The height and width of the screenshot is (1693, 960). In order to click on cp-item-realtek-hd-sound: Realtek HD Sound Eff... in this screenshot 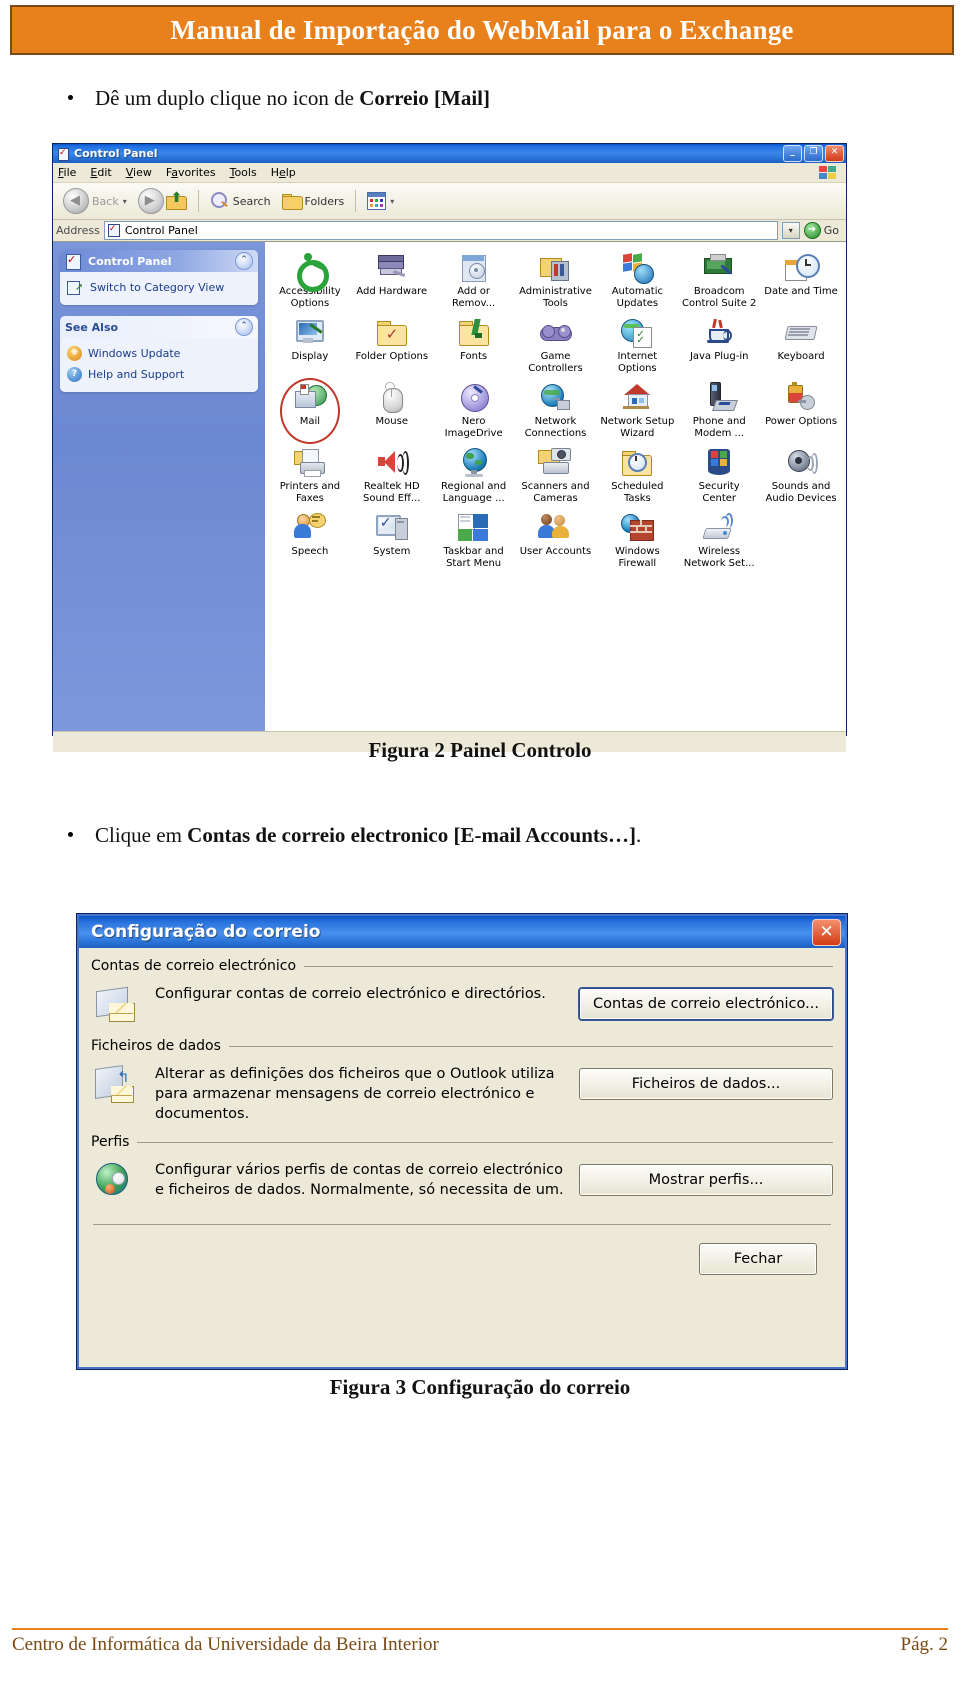, I will do `click(392, 475)`.